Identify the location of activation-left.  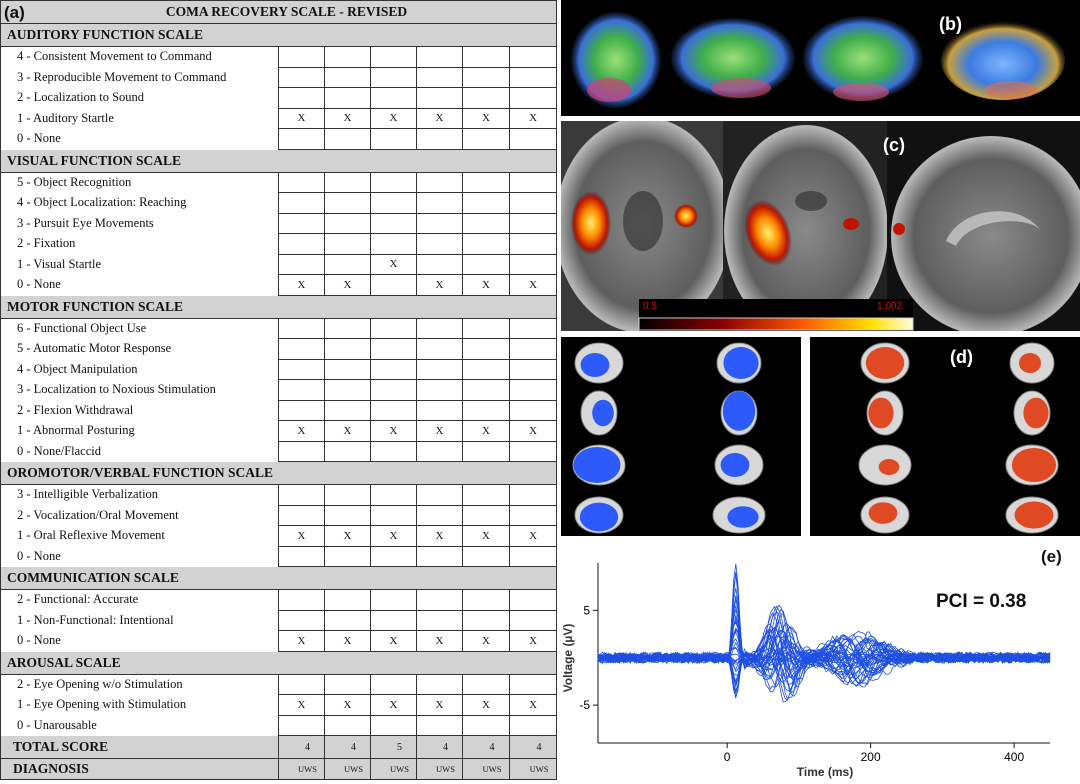
(591, 223).